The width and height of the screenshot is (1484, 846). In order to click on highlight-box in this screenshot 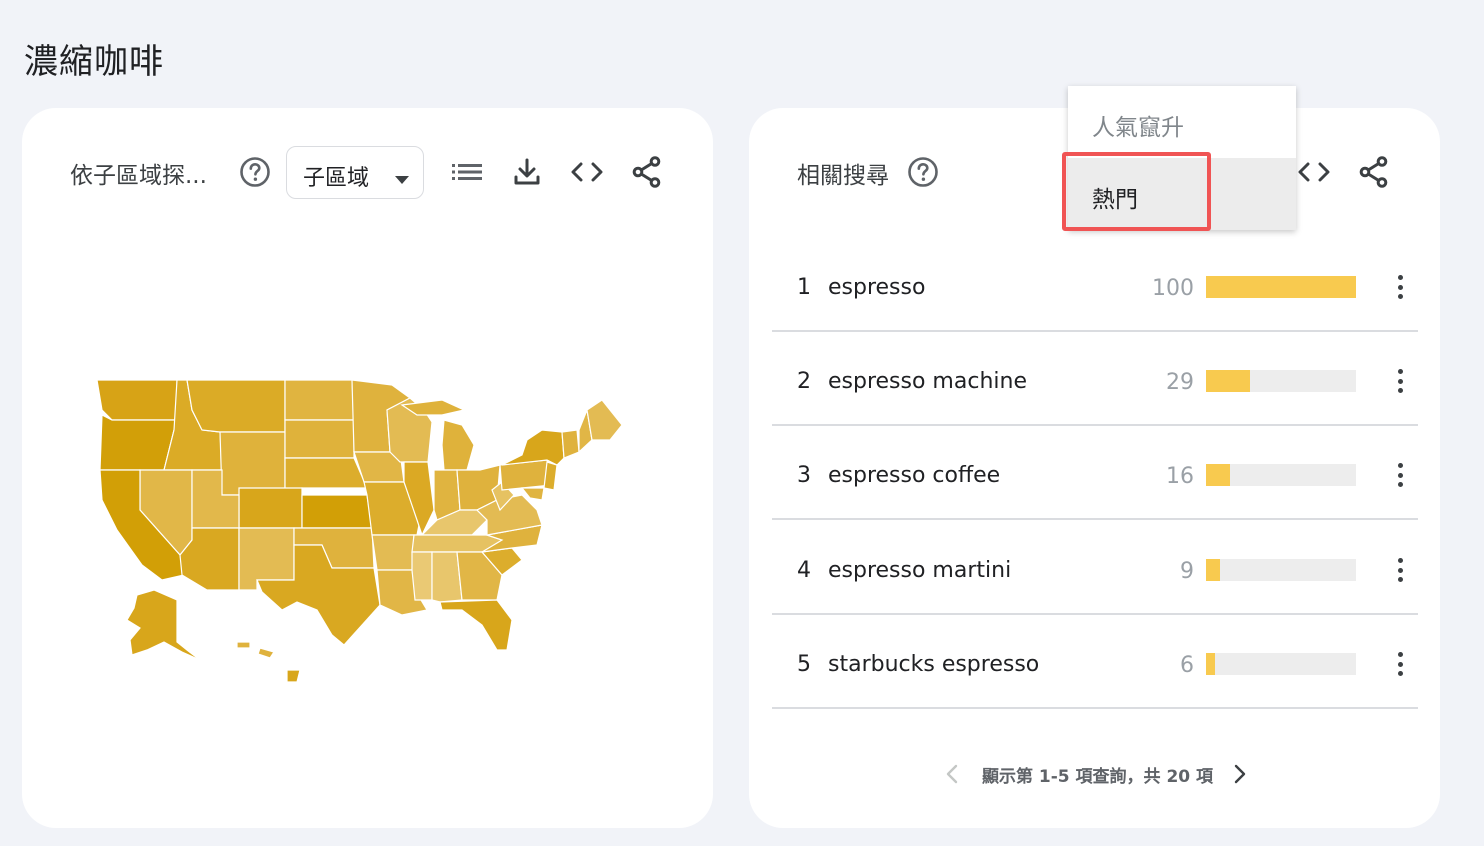, I will do `click(1136, 191)`.